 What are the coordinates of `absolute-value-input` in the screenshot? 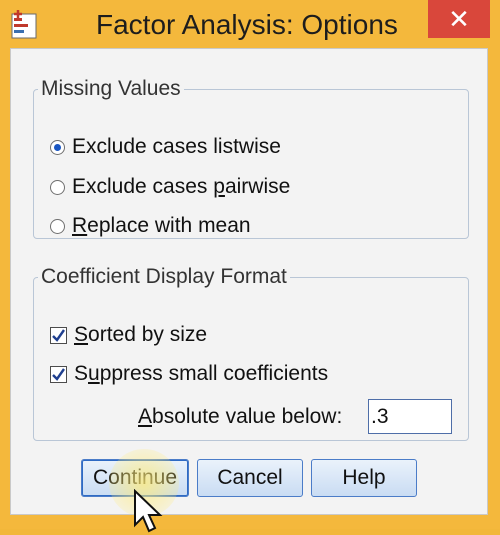 It's located at (410, 416).